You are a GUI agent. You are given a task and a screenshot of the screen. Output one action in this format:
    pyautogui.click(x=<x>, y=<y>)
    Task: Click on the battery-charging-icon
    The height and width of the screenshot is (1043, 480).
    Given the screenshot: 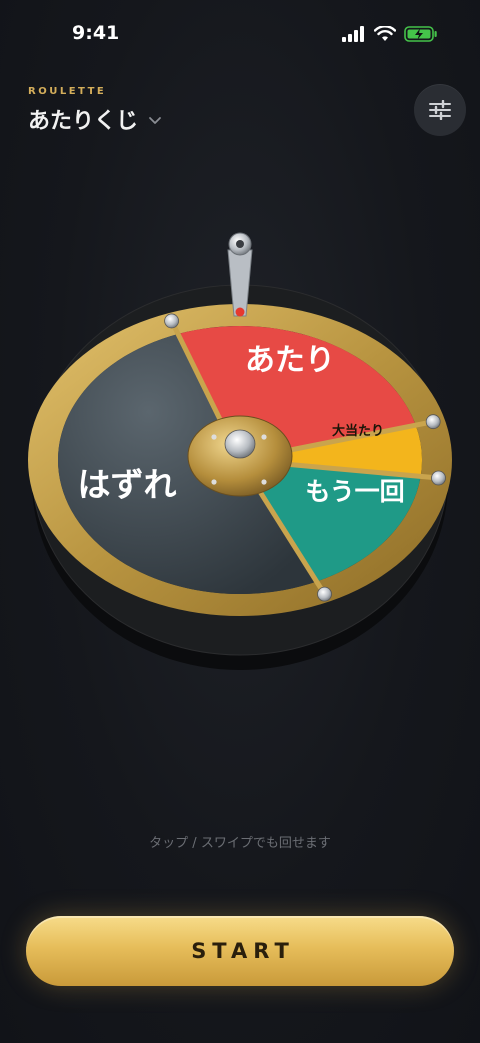 What is the action you would take?
    pyautogui.click(x=420, y=34)
    